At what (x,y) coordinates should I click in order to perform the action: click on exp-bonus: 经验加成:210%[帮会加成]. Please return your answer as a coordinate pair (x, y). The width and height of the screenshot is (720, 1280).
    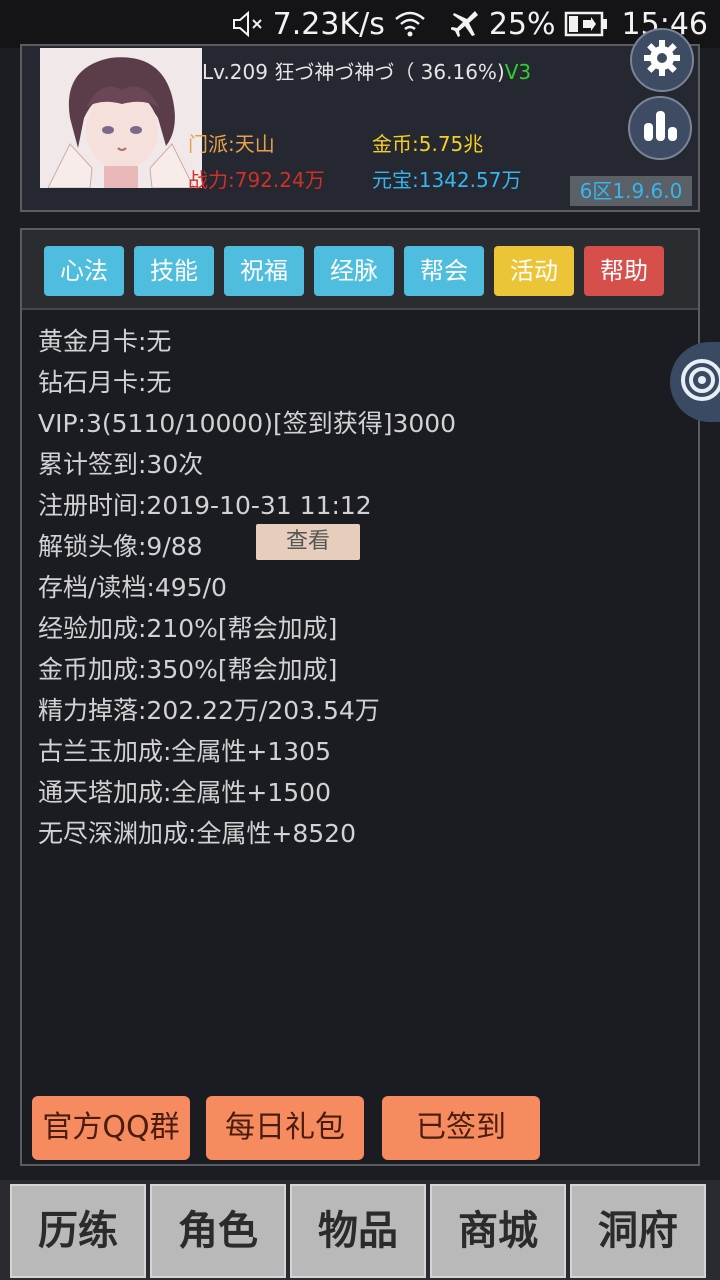
    Looking at the image, I should click on (188, 628).